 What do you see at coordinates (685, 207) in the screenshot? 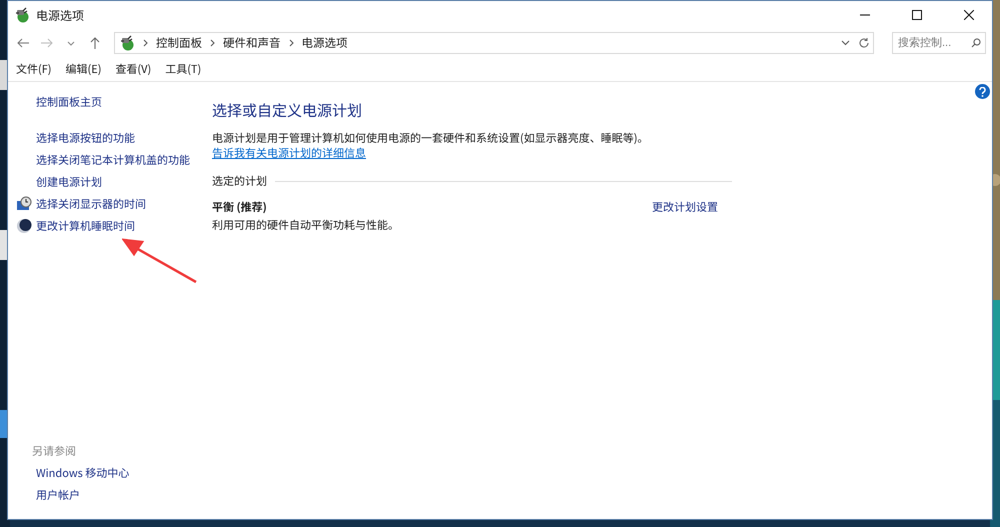
I see `change-plan-link: 更改计划设置` at bounding box center [685, 207].